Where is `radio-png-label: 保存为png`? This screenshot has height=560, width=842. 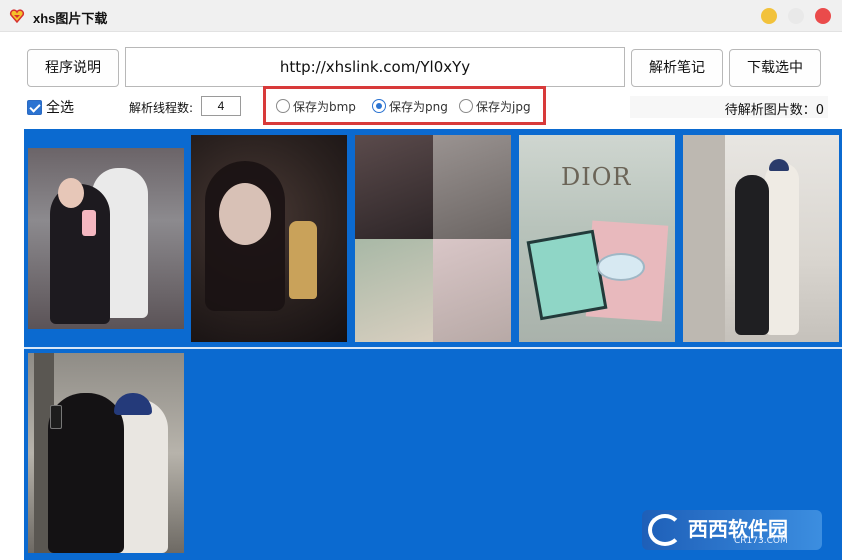 radio-png-label: 保存为png is located at coordinates (418, 106).